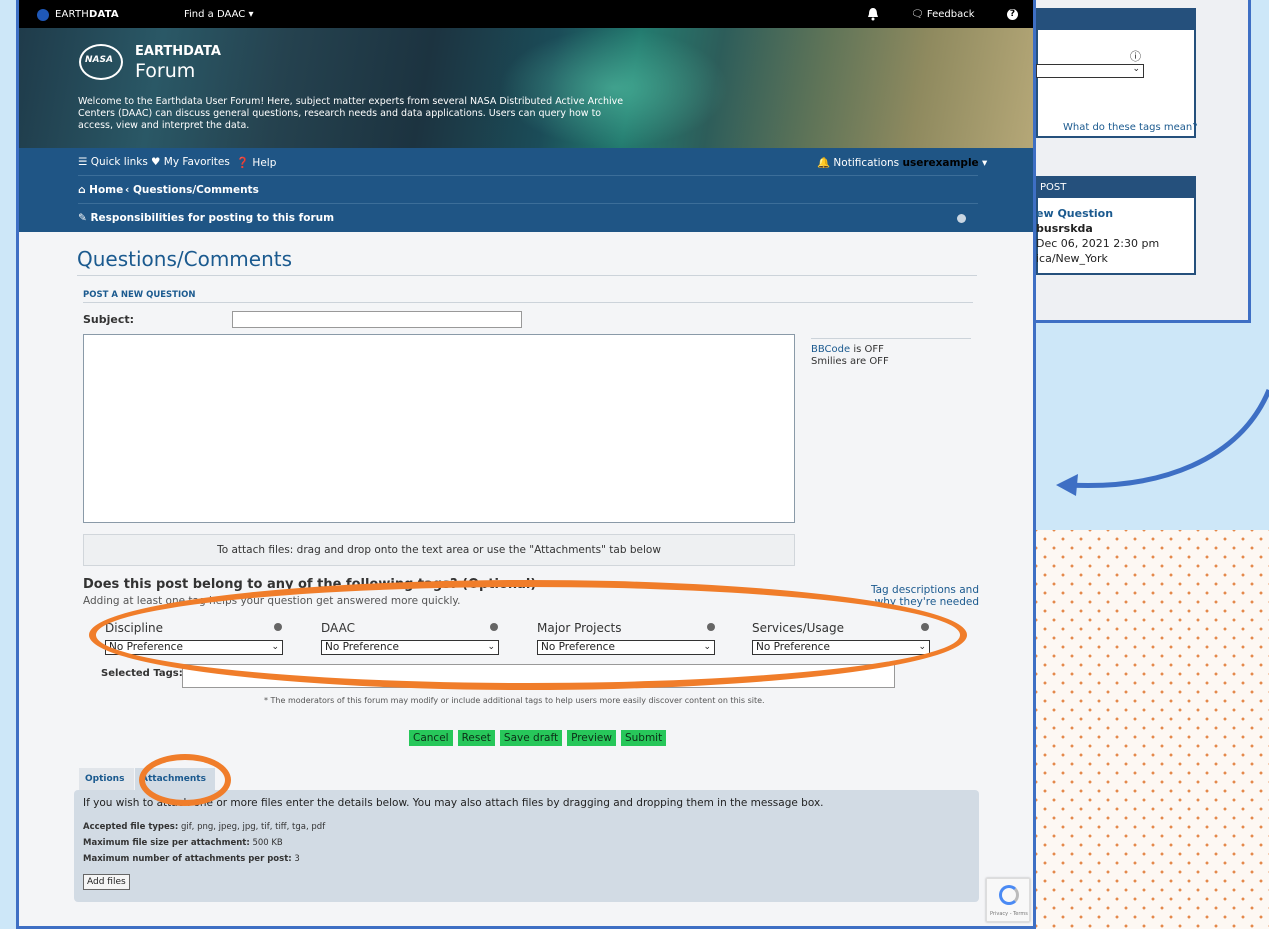 Image resolution: width=1269 pixels, height=929 pixels. I want to click on help-link: ❓ Help, so click(256, 162).